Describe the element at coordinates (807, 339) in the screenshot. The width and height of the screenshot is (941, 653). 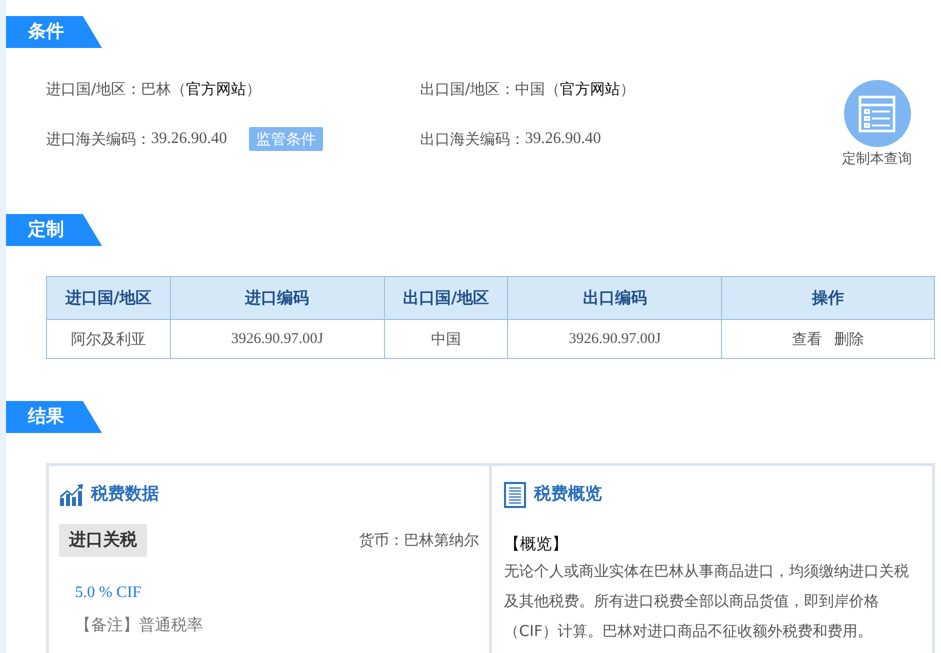
I see `action-link: 查看` at that location.